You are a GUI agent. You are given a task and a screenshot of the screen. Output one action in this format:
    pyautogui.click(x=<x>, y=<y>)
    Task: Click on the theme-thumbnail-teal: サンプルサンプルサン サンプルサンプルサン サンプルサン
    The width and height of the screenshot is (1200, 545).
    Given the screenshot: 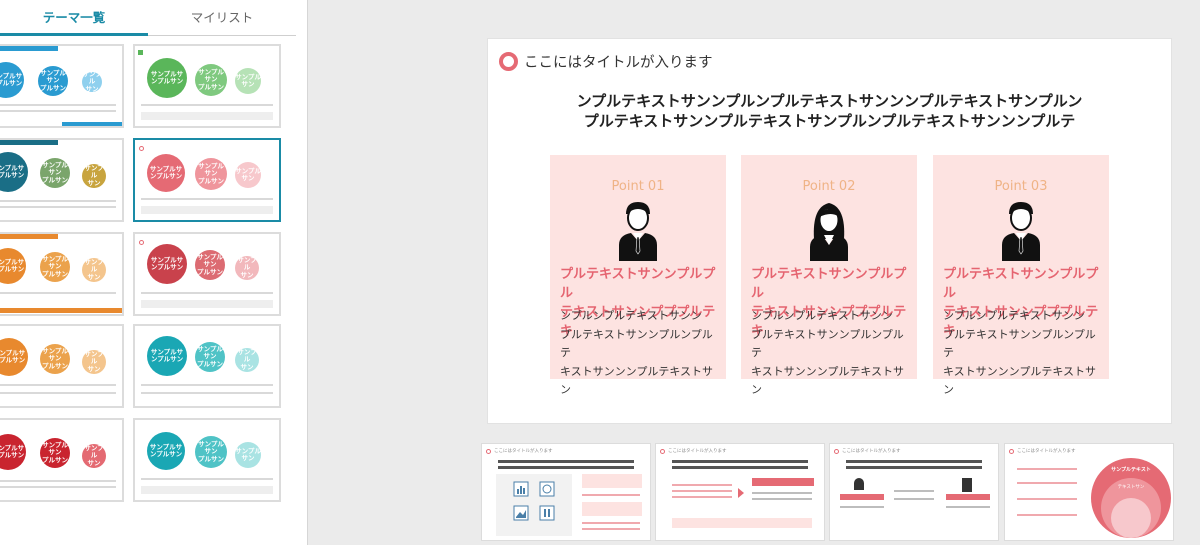 What is the action you would take?
    pyautogui.click(x=62, y=180)
    